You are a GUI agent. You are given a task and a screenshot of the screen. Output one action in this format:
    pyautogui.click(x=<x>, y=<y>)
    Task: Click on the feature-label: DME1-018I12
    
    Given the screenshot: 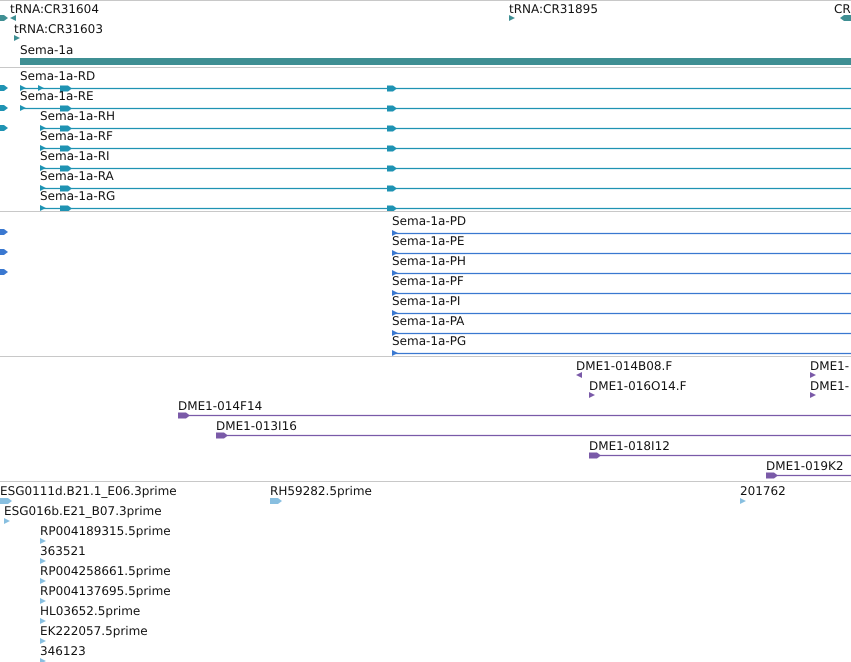 What is the action you would take?
    pyautogui.click(x=629, y=446)
    